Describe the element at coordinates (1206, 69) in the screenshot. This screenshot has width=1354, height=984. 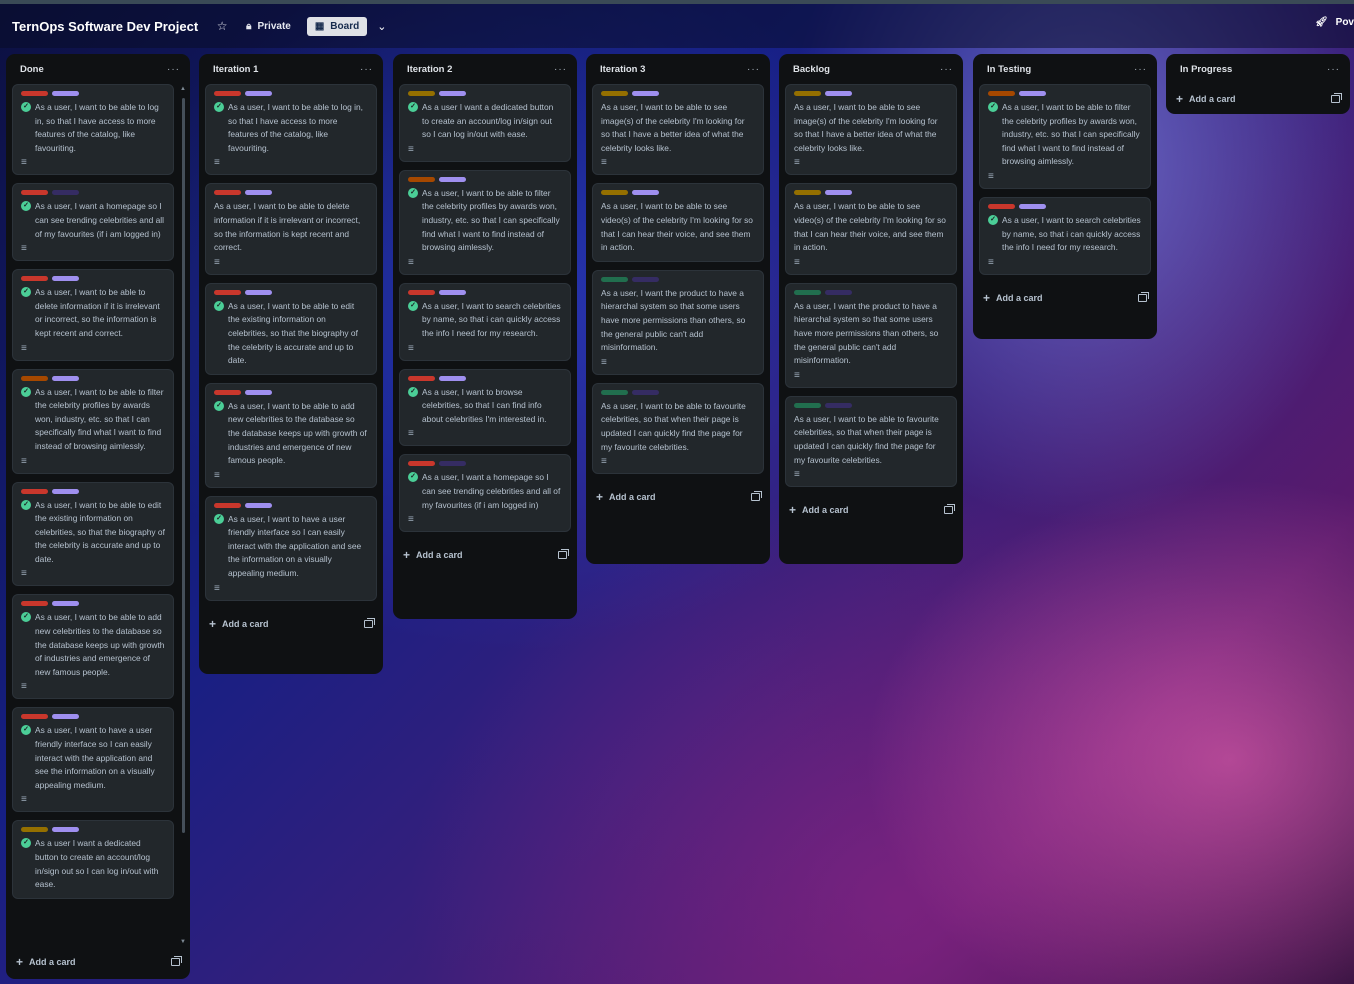
I see `list-title: In Progress` at that location.